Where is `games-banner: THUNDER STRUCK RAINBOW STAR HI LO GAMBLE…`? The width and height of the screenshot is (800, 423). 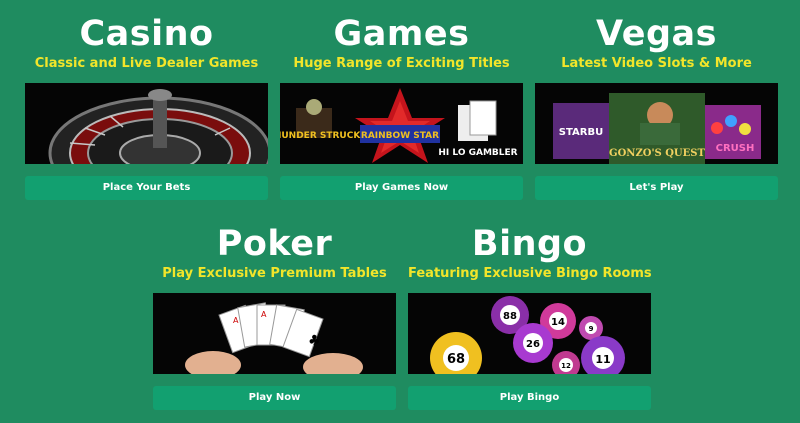
games-banner: THUNDER STRUCK RAINBOW STAR HI LO GAMBLE… is located at coordinates (401, 123).